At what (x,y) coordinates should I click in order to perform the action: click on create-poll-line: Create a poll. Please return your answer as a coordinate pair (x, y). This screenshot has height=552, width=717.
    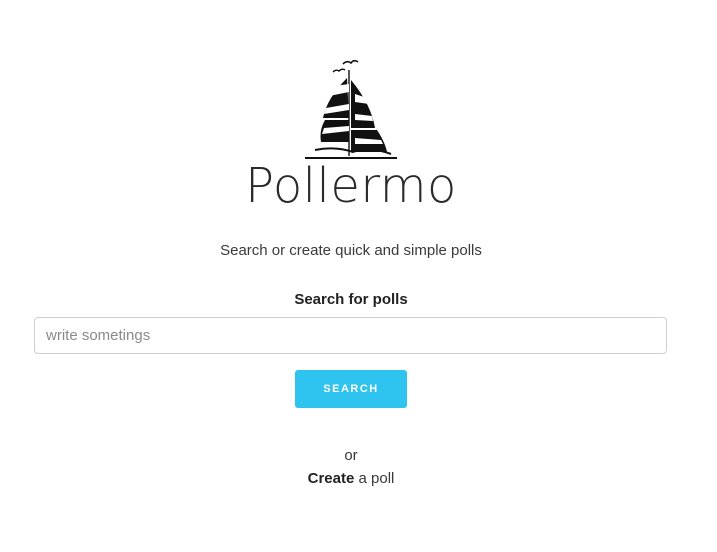
    Looking at the image, I should click on (351, 478).